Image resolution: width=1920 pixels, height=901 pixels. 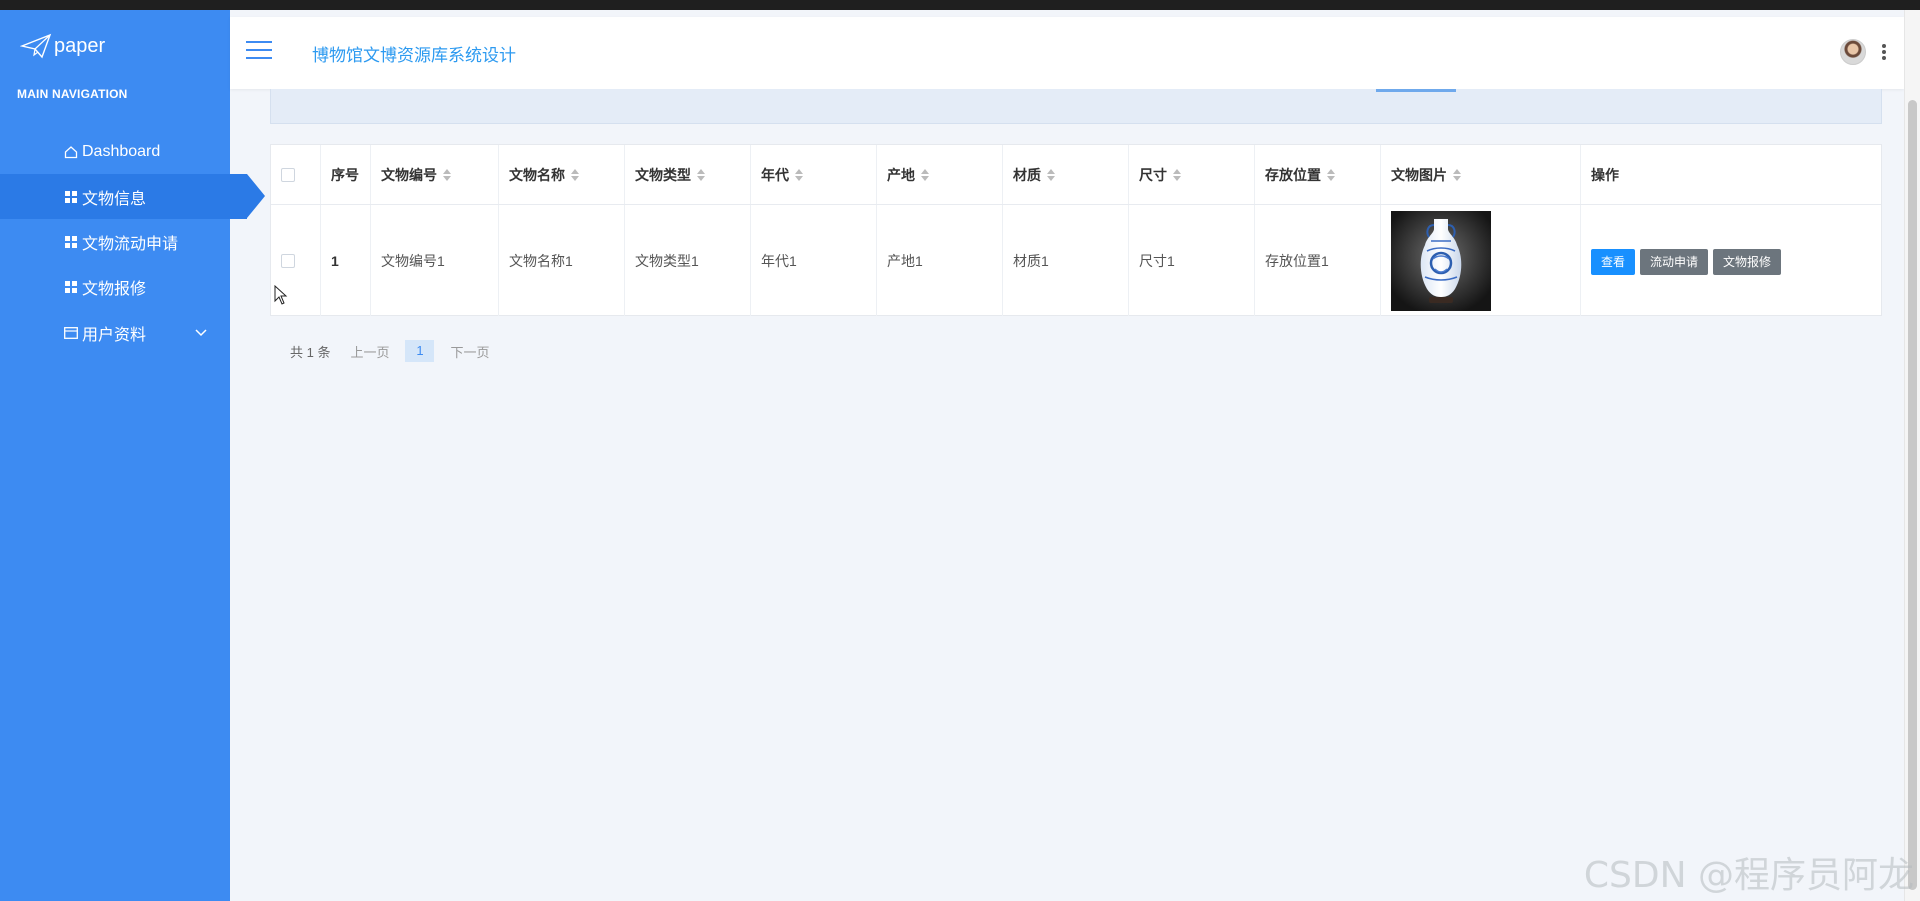 I want to click on watermark: CSDN @程序员阿龙, so click(x=1748, y=875).